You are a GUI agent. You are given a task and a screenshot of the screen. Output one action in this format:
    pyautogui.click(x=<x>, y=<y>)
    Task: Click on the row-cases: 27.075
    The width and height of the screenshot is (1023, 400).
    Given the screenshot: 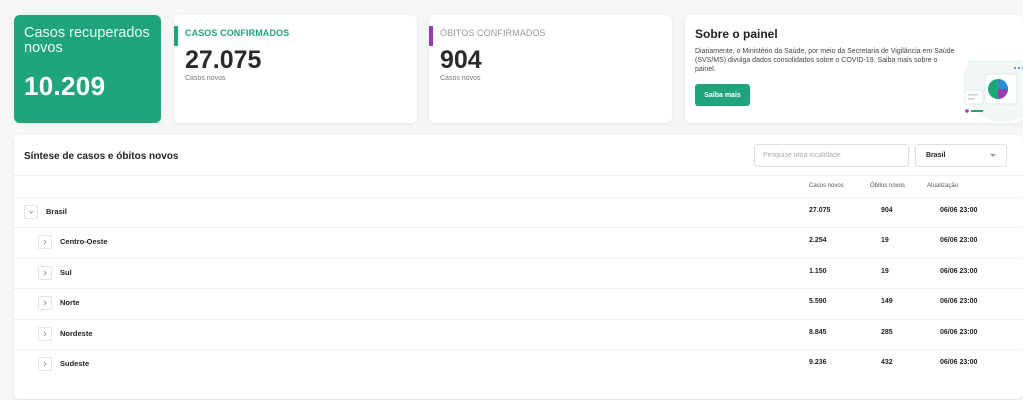 What is the action you would take?
    pyautogui.click(x=820, y=210)
    